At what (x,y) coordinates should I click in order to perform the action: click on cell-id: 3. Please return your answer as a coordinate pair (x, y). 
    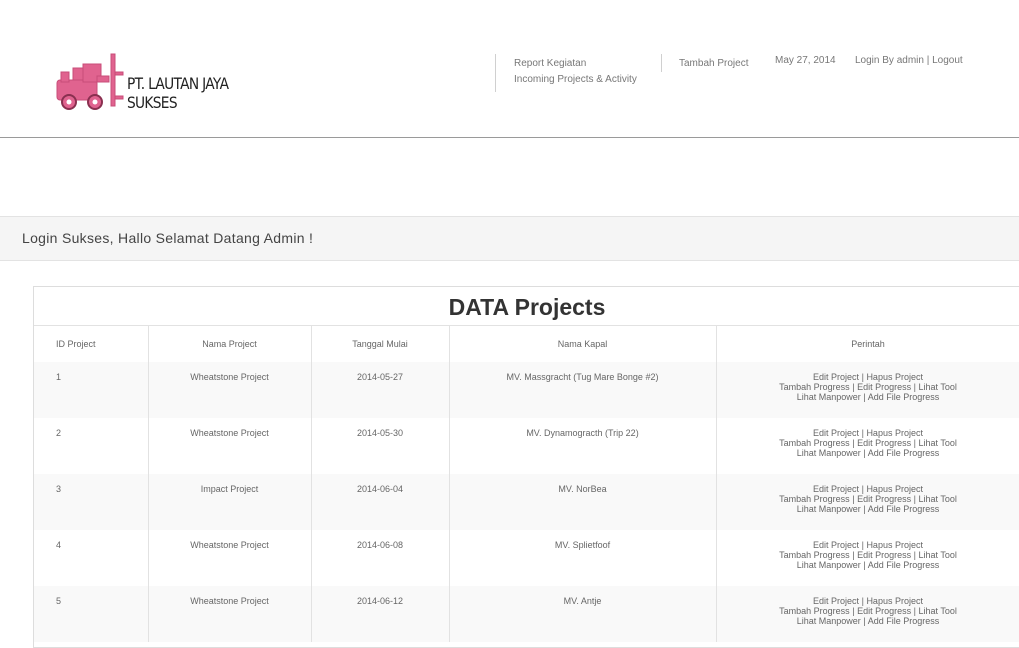
    Looking at the image, I should click on (91, 502).